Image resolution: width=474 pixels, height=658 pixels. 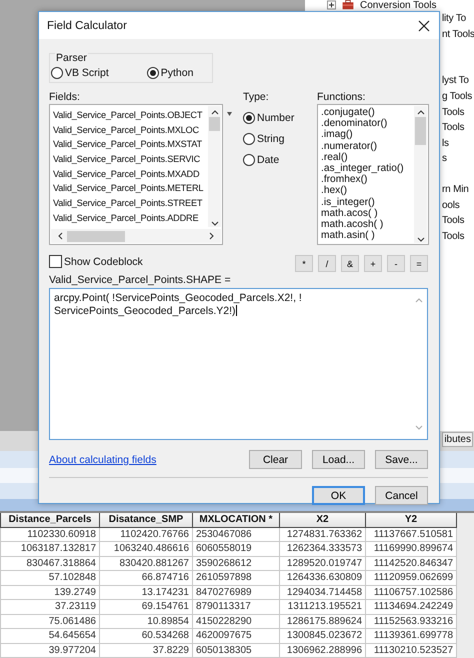 I want to click on horizontal-scrollbar, so click(x=136, y=236).